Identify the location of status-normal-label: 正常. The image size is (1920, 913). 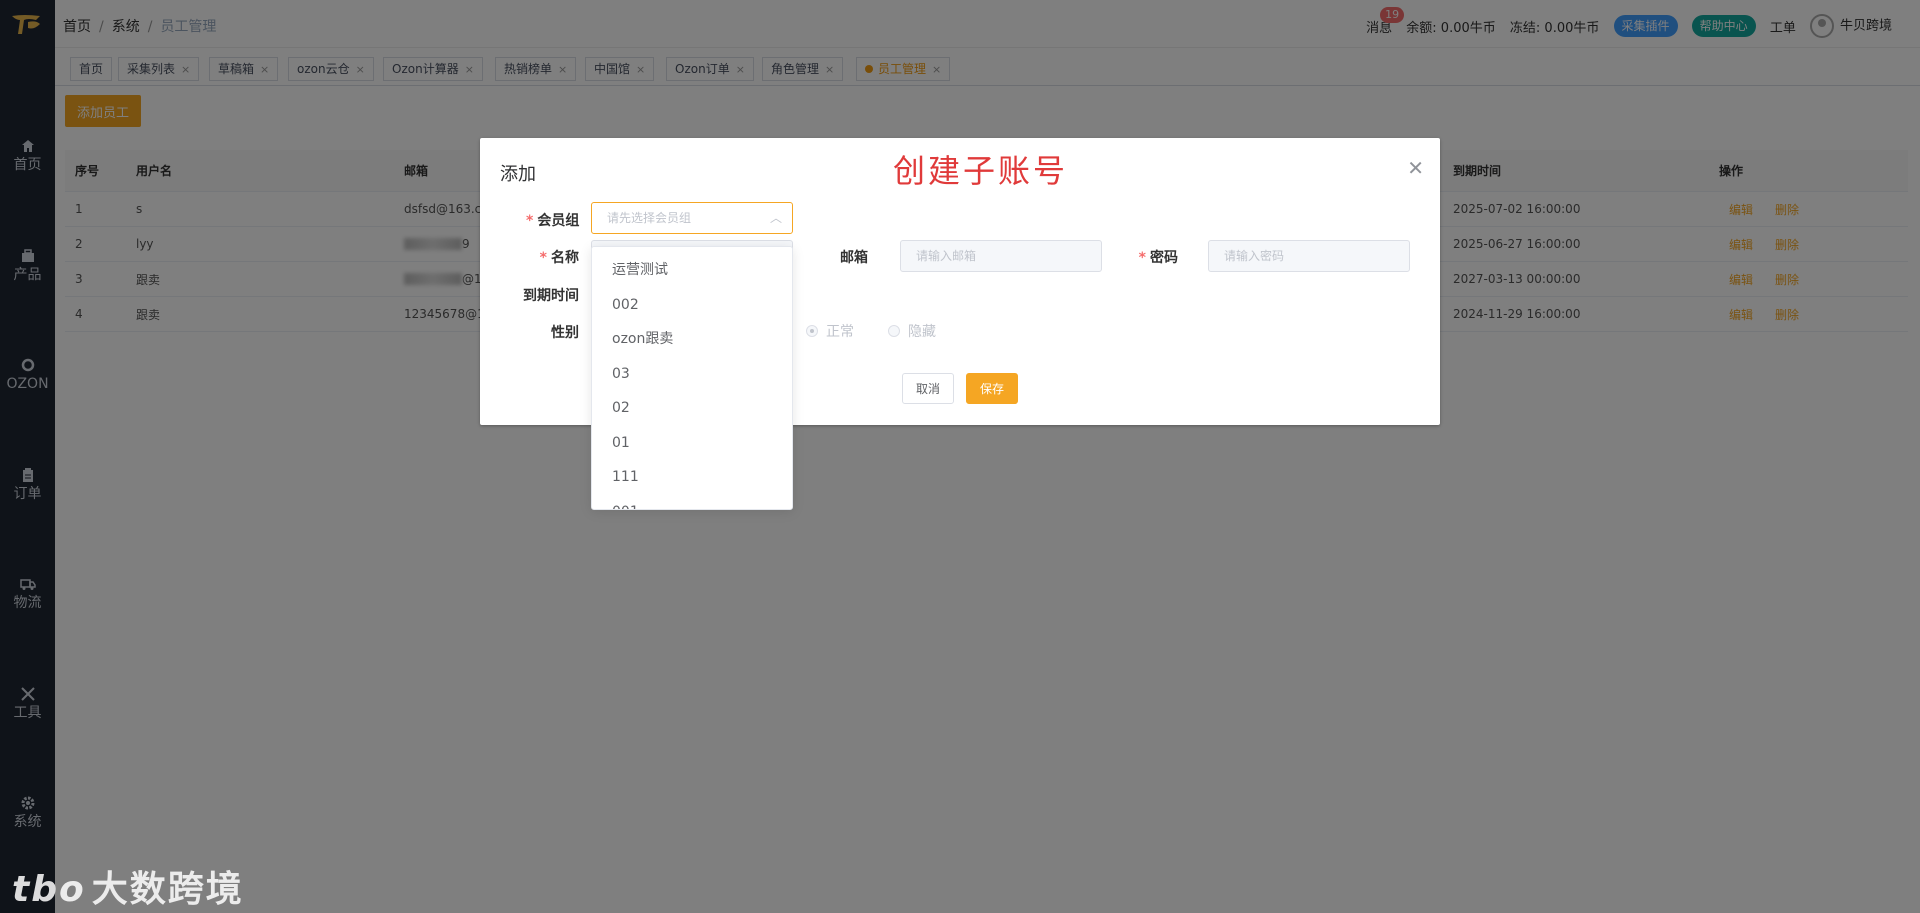
(840, 332).